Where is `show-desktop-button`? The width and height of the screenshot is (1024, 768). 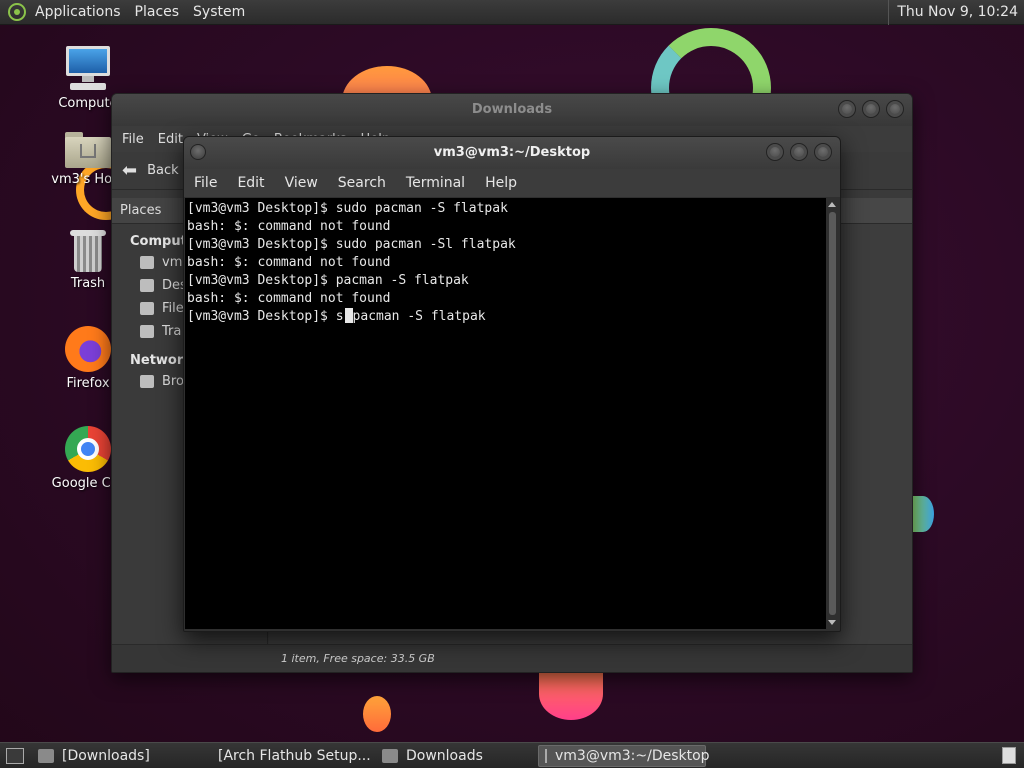
show-desktop-button is located at coordinates (15, 755).